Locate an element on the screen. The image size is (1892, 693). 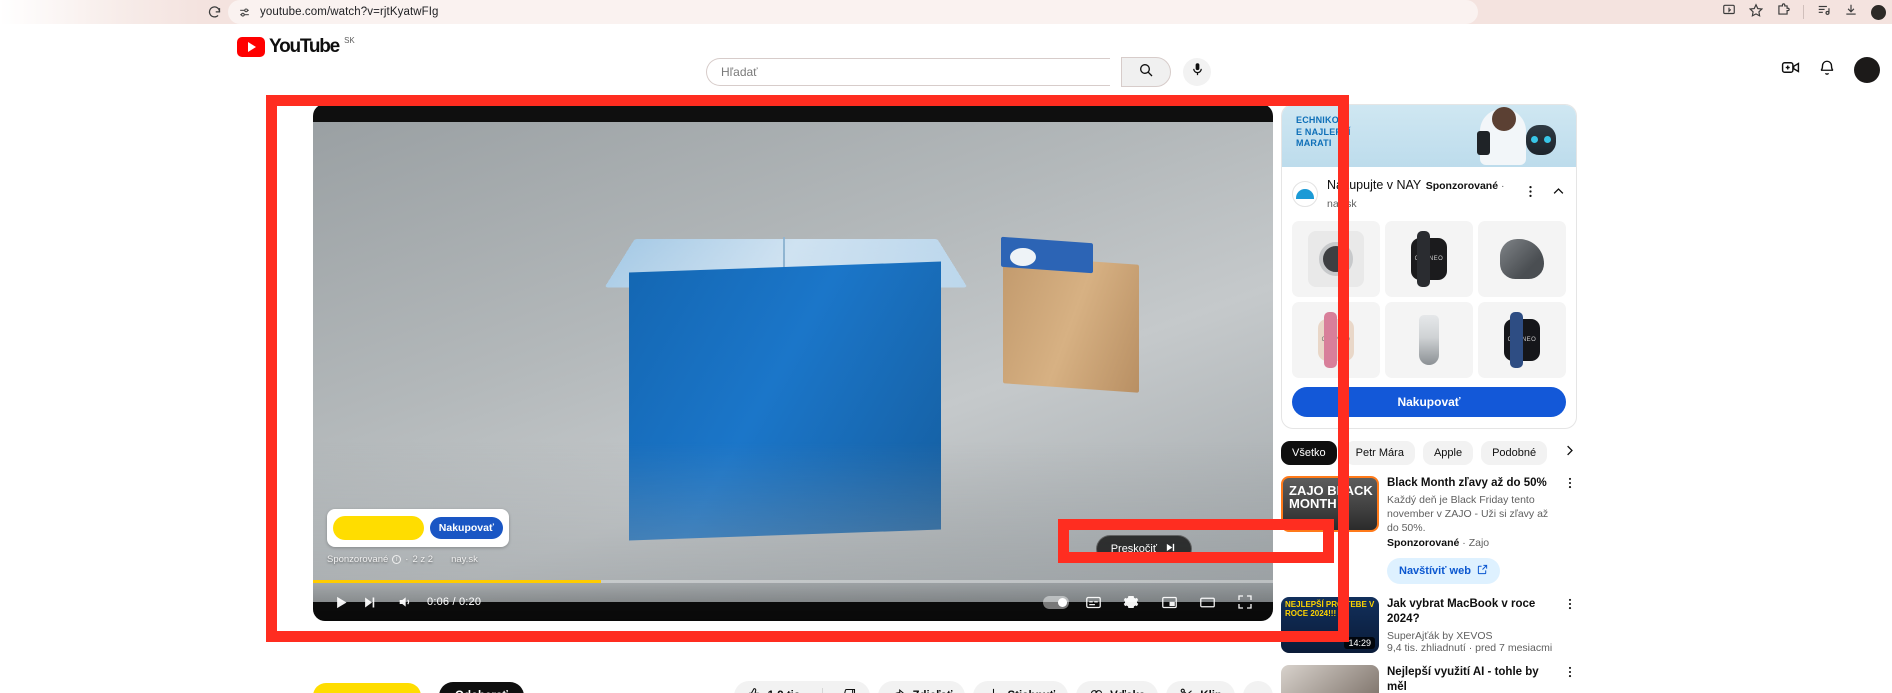
recommendation-thumbnail is located at coordinates (1330, 679).